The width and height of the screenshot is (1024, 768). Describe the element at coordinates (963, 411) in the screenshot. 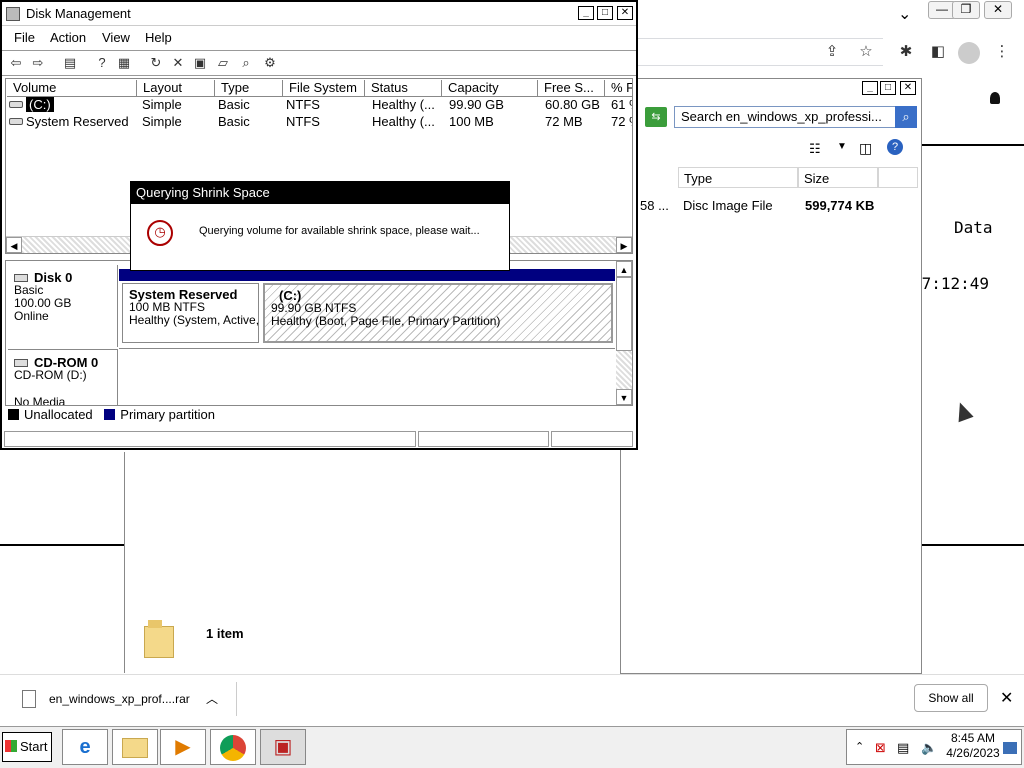

I see `mouse-cursor` at that location.